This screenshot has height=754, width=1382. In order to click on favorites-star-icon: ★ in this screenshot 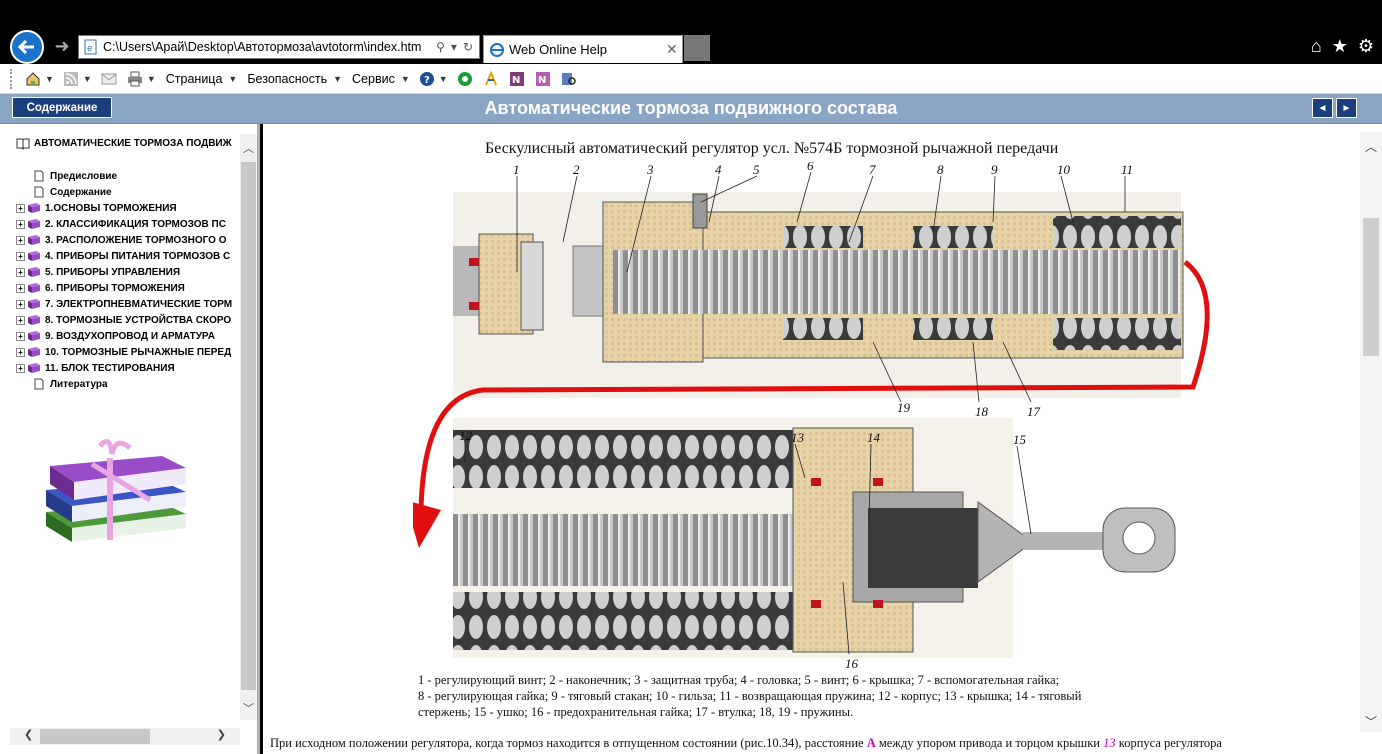, I will do `click(1340, 46)`.